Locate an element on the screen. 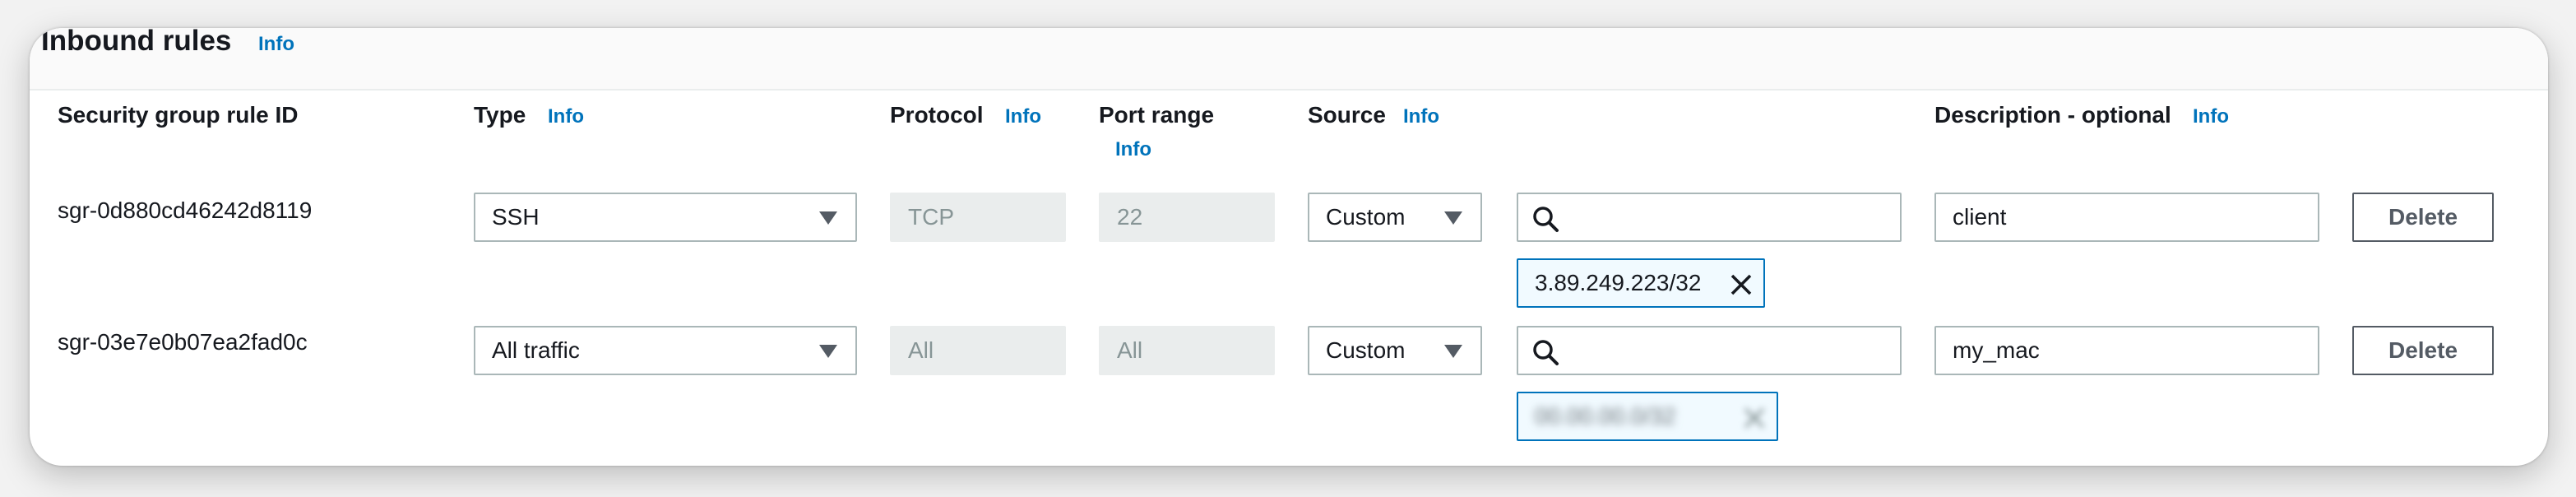 The width and height of the screenshot is (2576, 497). description-input: my_mac is located at coordinates (2127, 350).